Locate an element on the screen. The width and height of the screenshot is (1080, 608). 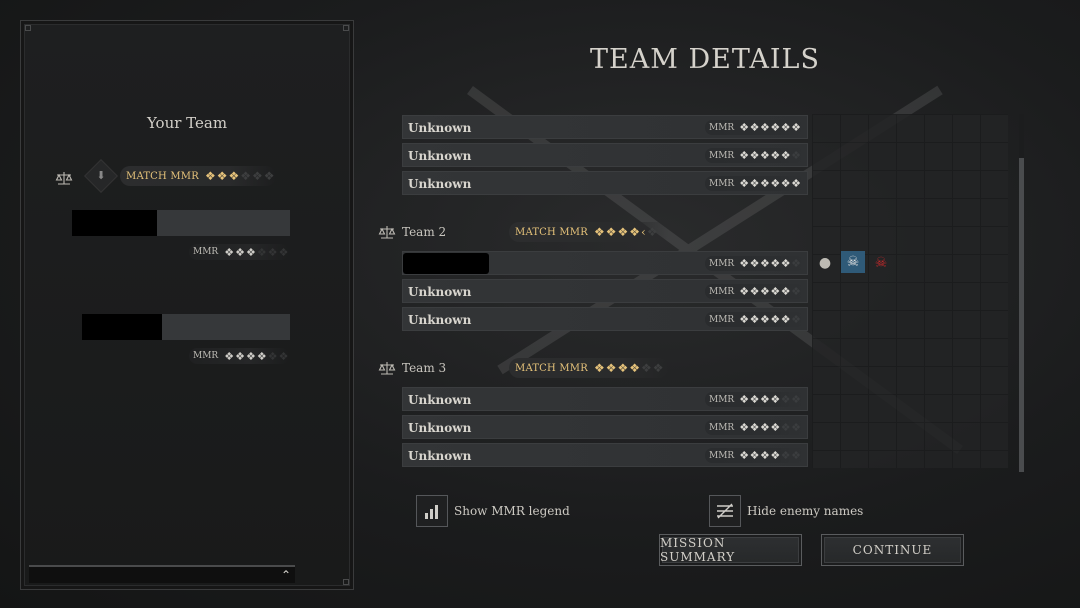
team-3-header: Team 3 is located at coordinates (412, 368).